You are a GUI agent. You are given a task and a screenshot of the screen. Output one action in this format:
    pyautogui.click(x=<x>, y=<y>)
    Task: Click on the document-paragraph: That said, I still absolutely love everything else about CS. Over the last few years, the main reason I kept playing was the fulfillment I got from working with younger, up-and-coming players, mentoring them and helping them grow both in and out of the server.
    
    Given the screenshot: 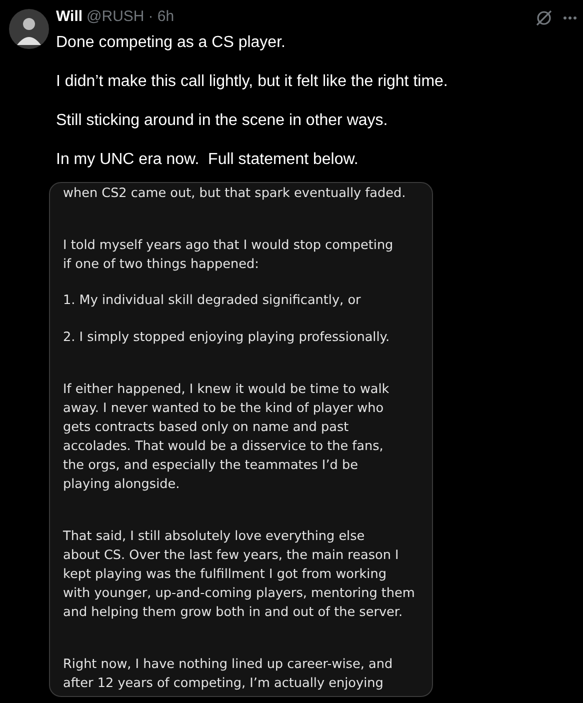 What is the action you would take?
    pyautogui.click(x=239, y=575)
    